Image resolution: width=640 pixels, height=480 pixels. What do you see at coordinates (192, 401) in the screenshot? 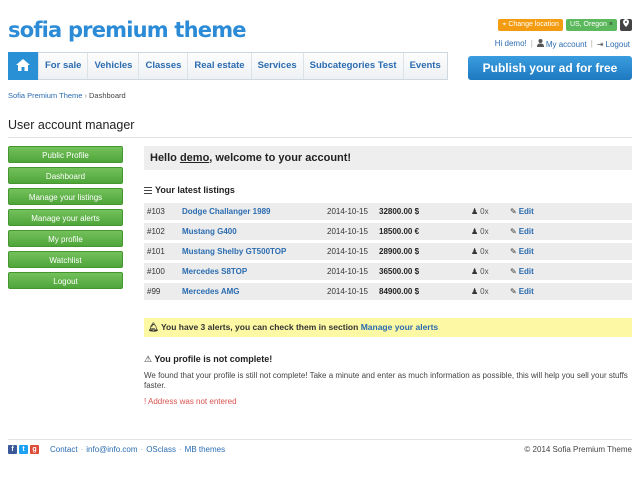
I see `profile-missing-field-text: Address was not entered` at bounding box center [192, 401].